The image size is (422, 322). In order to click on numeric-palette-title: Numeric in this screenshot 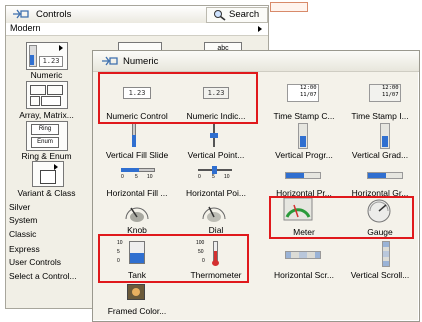, I will do `click(141, 61)`.